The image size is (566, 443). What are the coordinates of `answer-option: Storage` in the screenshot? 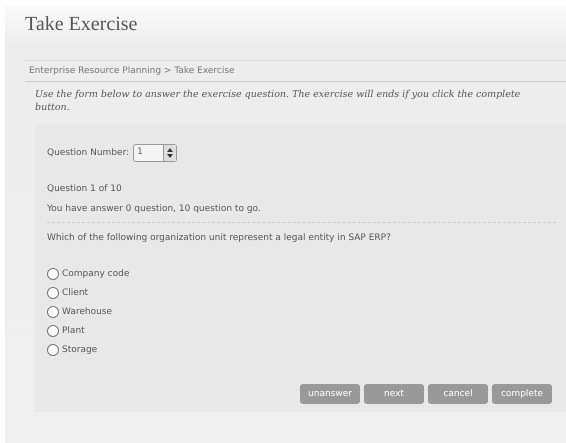 It's located at (72, 350).